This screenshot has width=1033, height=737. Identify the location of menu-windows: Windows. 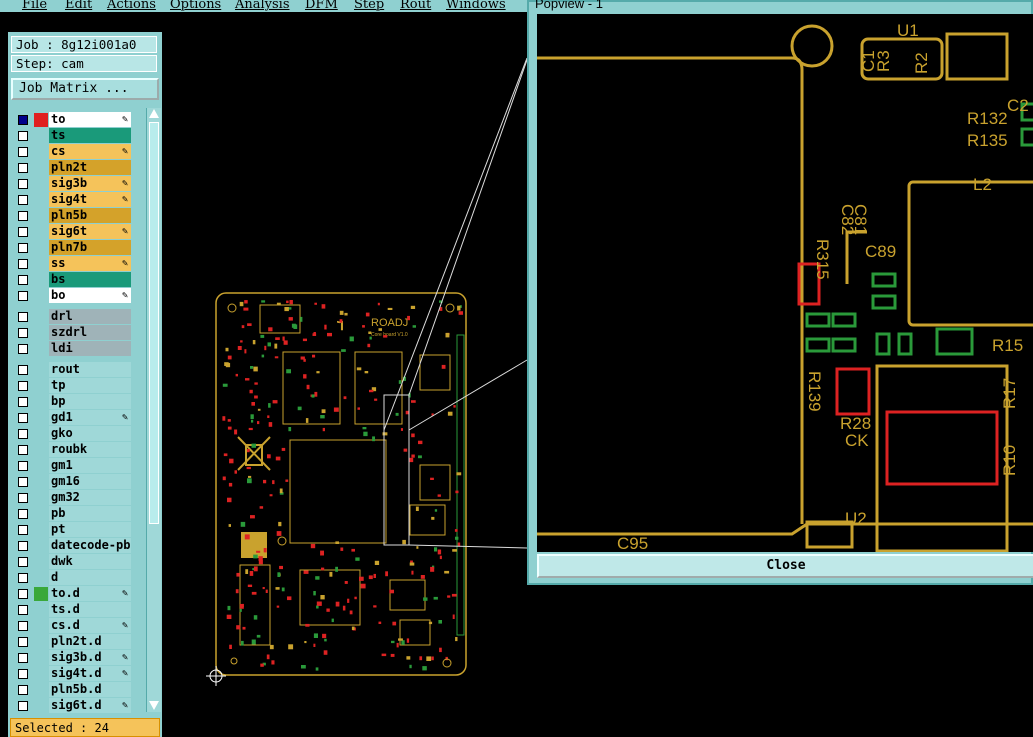
(476, 6).